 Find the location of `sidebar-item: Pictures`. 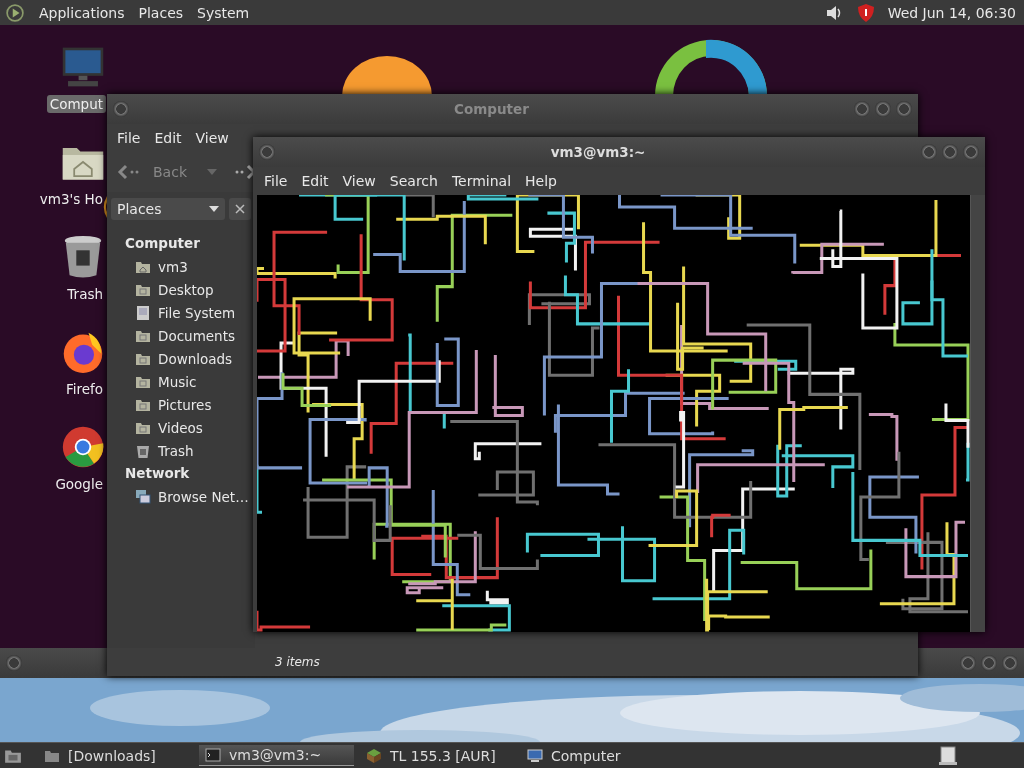

sidebar-item: Pictures is located at coordinates (185, 404).